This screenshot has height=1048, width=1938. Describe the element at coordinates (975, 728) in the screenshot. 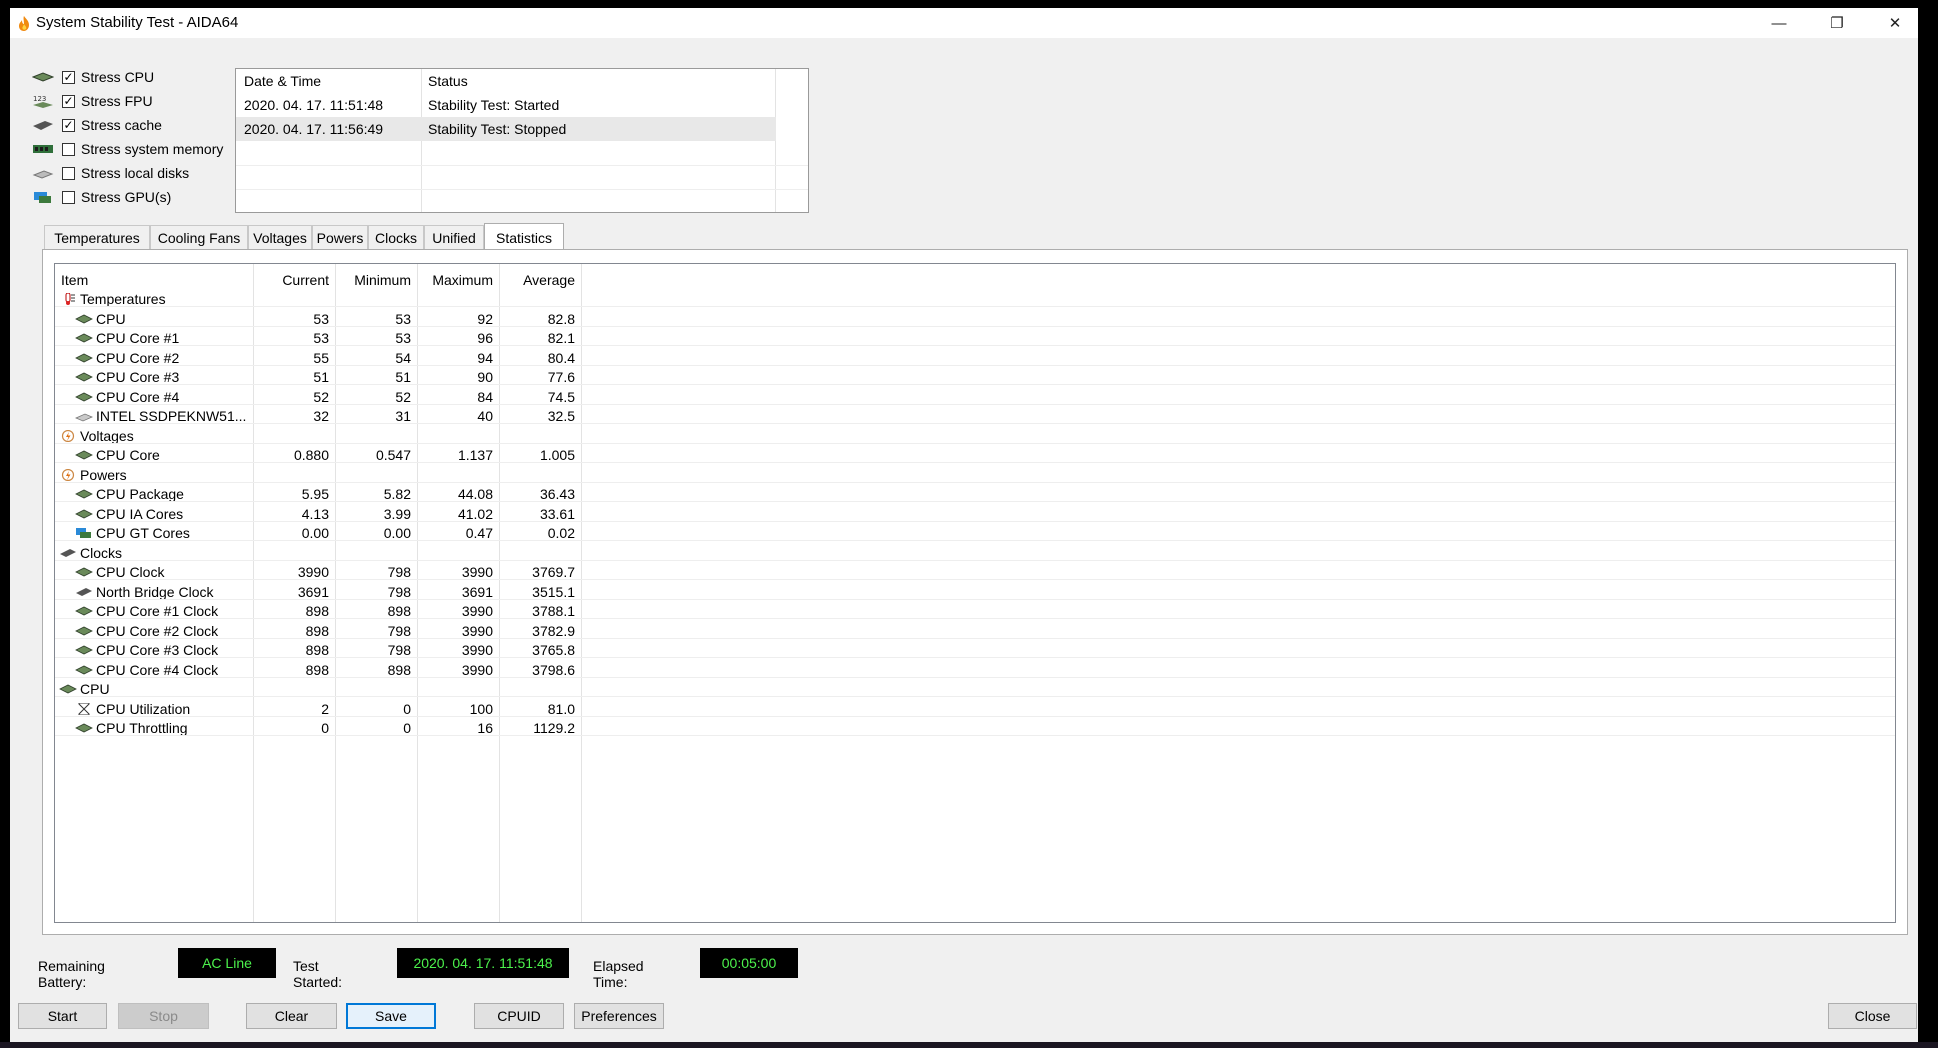

I see `table-row: CPU Throttling 0 0 16 1129.2` at that location.